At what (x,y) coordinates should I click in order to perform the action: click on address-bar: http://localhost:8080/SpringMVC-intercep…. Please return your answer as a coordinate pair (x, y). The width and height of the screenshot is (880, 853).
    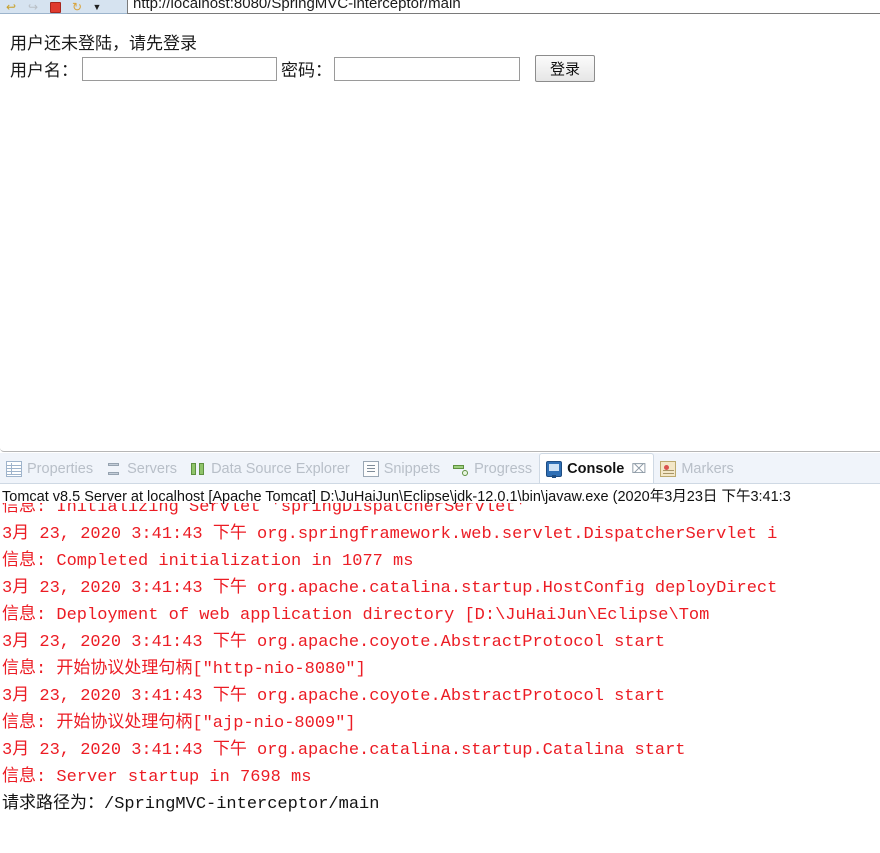
    Looking at the image, I should click on (503, 7).